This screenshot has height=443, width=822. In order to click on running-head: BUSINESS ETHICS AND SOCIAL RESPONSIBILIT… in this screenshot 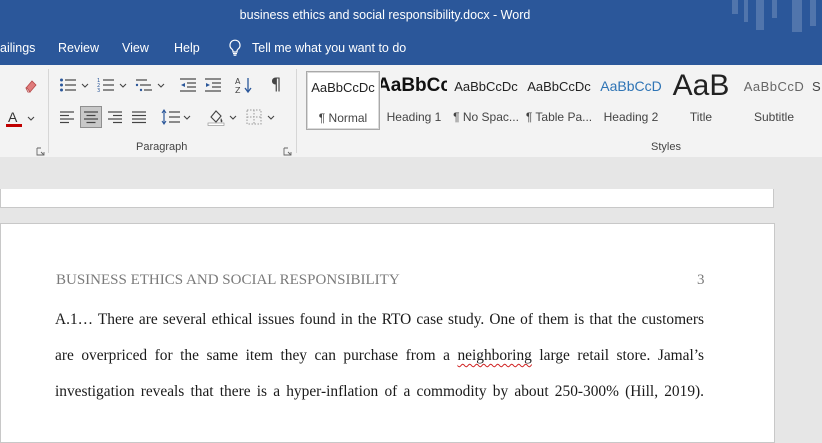, I will do `click(228, 280)`.